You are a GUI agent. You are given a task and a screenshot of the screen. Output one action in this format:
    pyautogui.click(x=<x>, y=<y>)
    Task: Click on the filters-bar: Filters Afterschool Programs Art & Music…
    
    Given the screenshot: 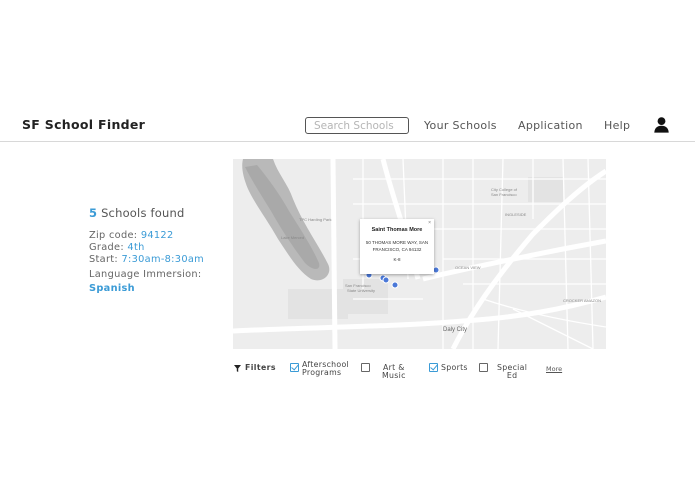 What is the action you would take?
    pyautogui.click(x=424, y=372)
    